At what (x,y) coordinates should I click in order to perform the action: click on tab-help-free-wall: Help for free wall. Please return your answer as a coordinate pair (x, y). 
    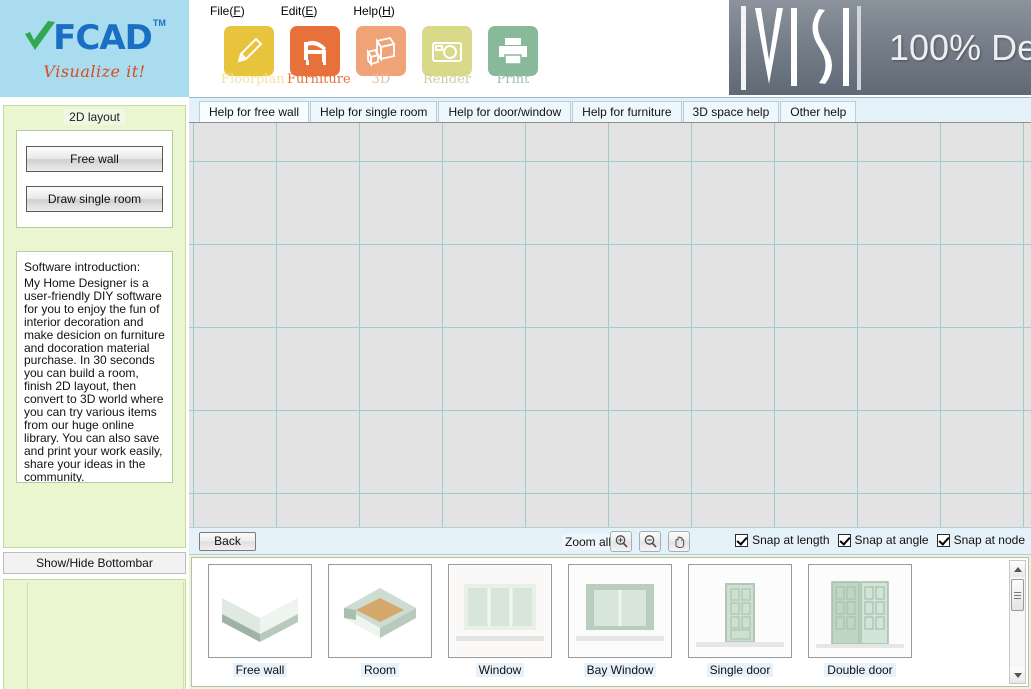
    Looking at the image, I should click on (254, 111).